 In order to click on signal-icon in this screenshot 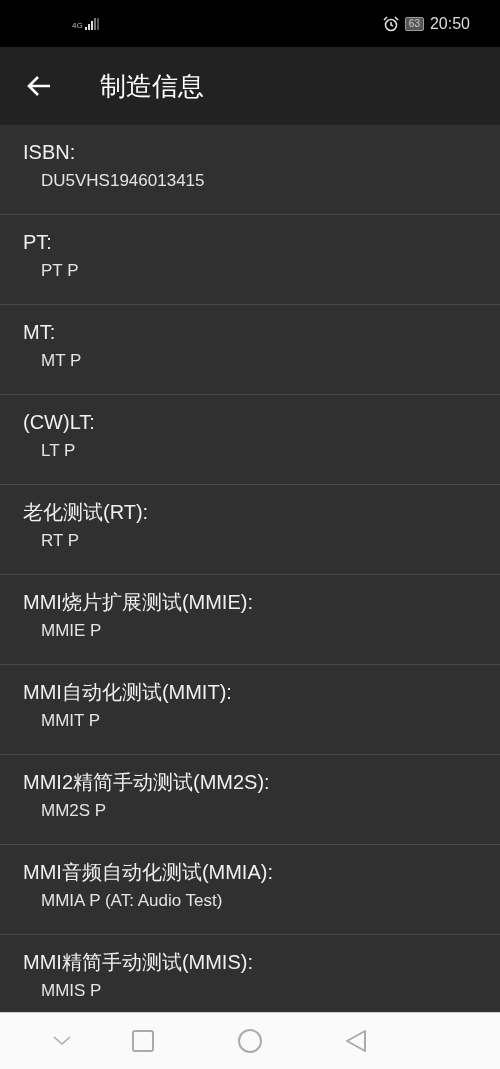, I will do `click(91, 23)`.